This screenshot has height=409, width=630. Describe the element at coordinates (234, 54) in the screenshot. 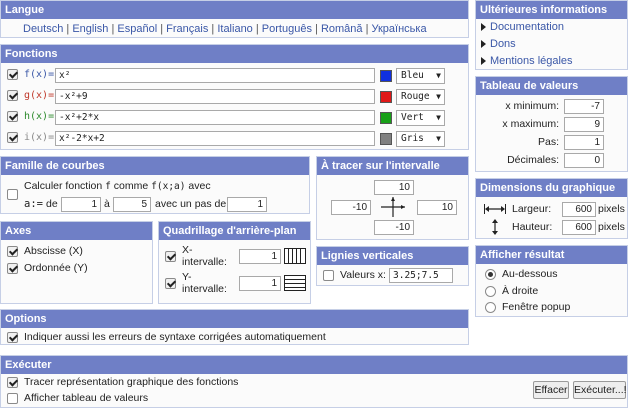

I see `fonctions-title: Fonctions` at that location.